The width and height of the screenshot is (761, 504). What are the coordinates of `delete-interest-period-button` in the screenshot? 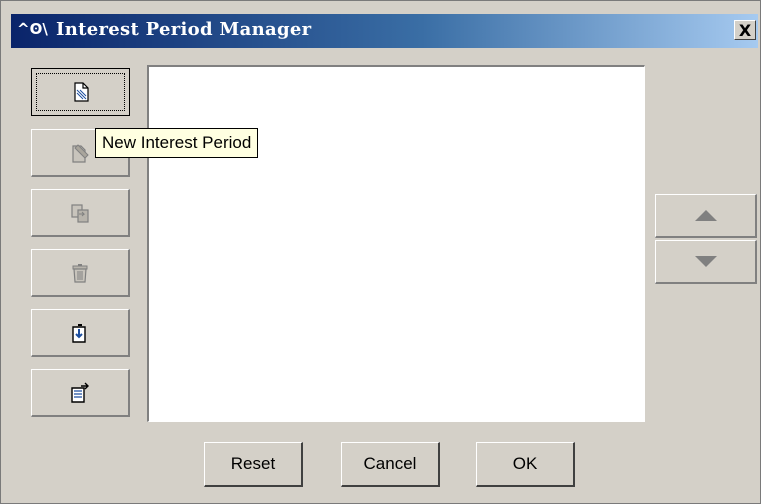 It's located at (80, 273).